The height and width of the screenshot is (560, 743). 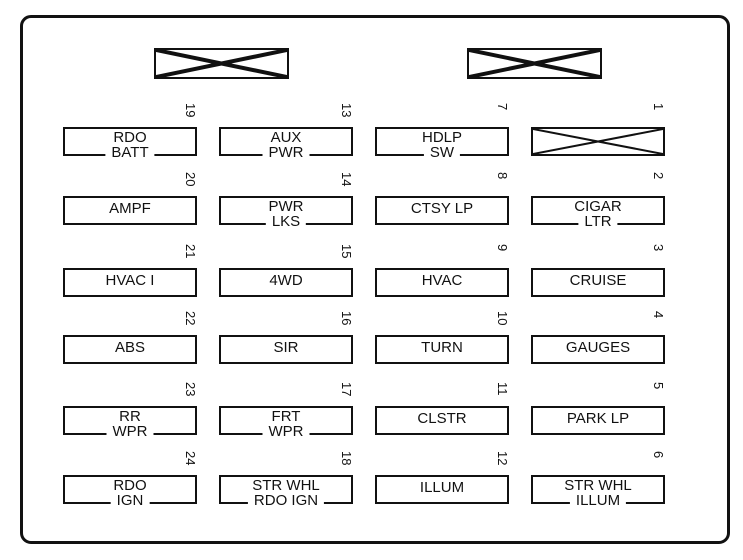 I want to click on fuse-number: 17, so click(x=346, y=389).